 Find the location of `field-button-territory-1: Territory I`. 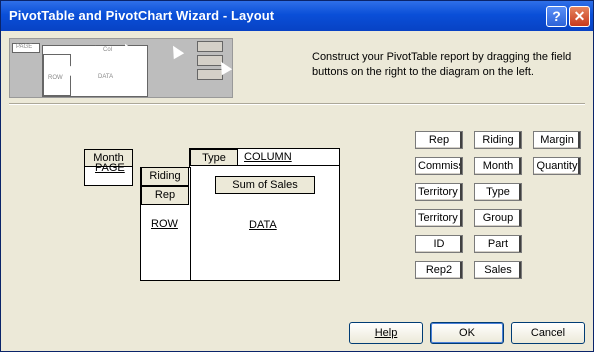

field-button-territory-1: Territory I is located at coordinates (439, 192).